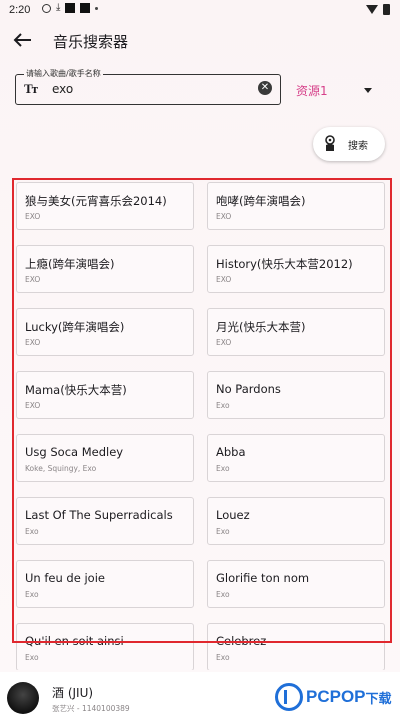 This screenshot has height=720, width=400. Describe the element at coordinates (46, 8) in the screenshot. I see `vpn-icon` at that location.